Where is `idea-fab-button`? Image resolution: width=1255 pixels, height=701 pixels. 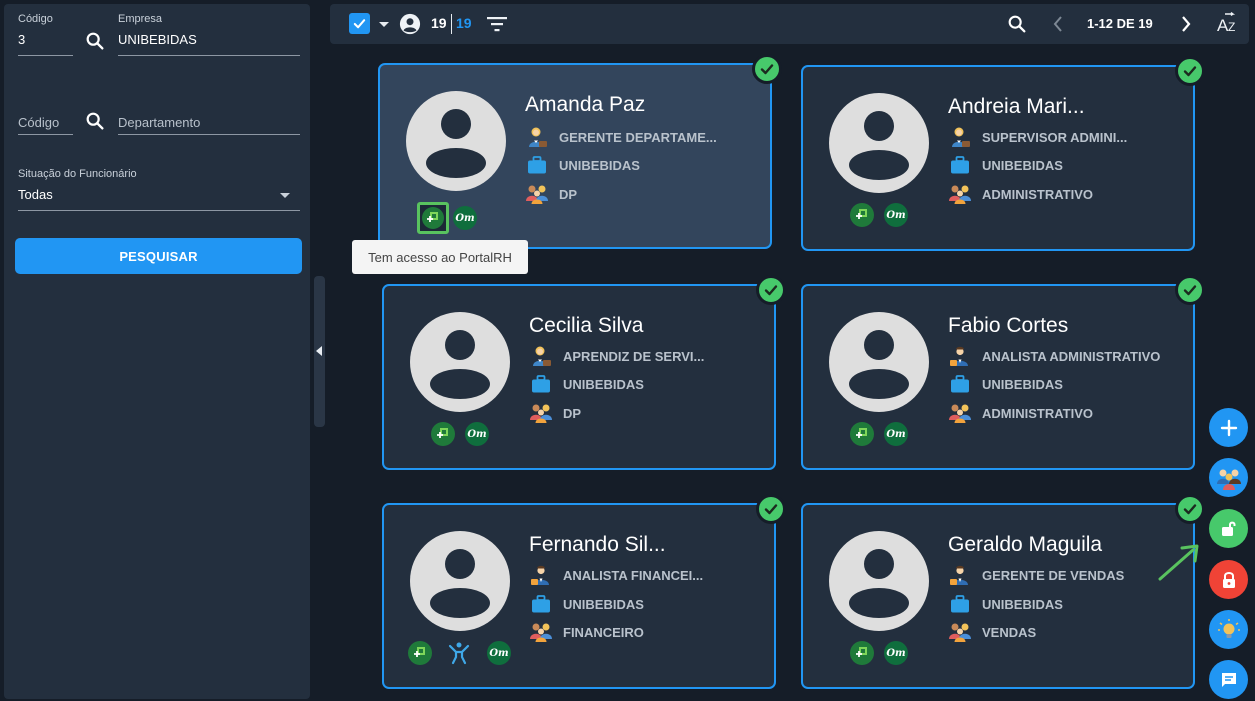
idea-fab-button is located at coordinates (1228, 629).